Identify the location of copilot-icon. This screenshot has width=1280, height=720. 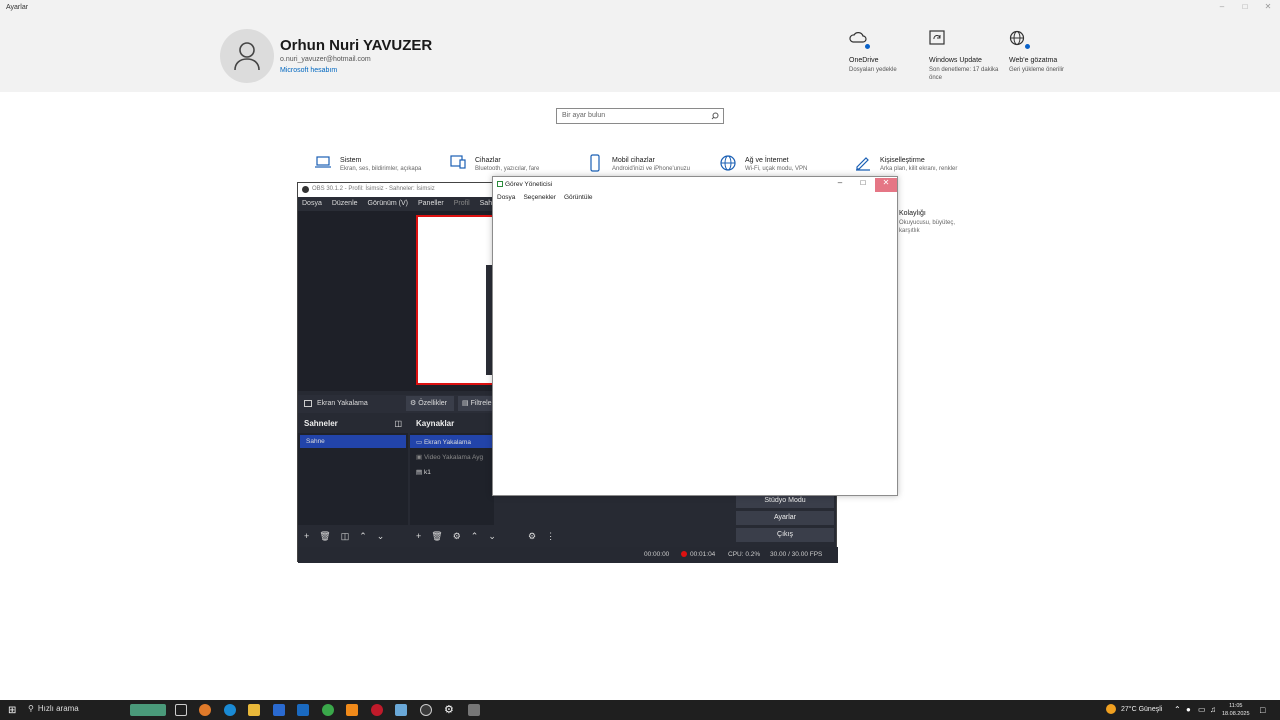
(205, 710).